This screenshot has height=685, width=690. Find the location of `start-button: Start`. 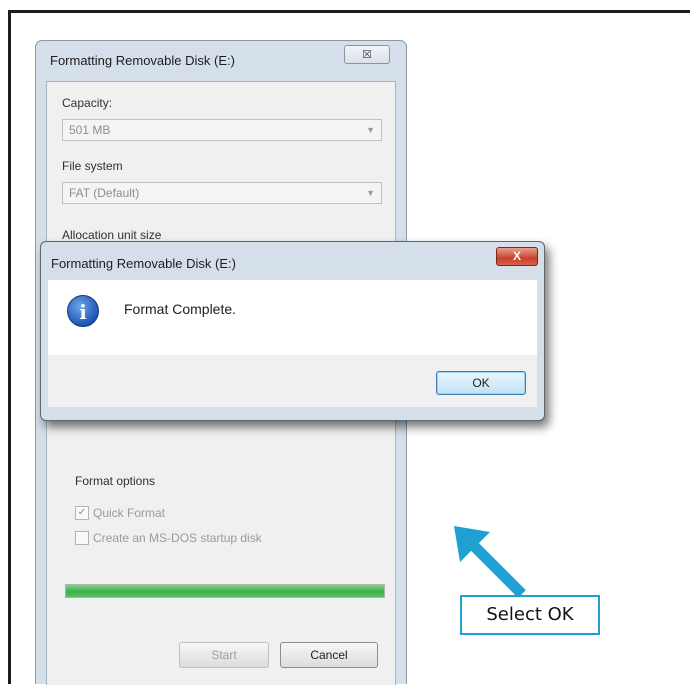

start-button: Start is located at coordinates (224, 655).